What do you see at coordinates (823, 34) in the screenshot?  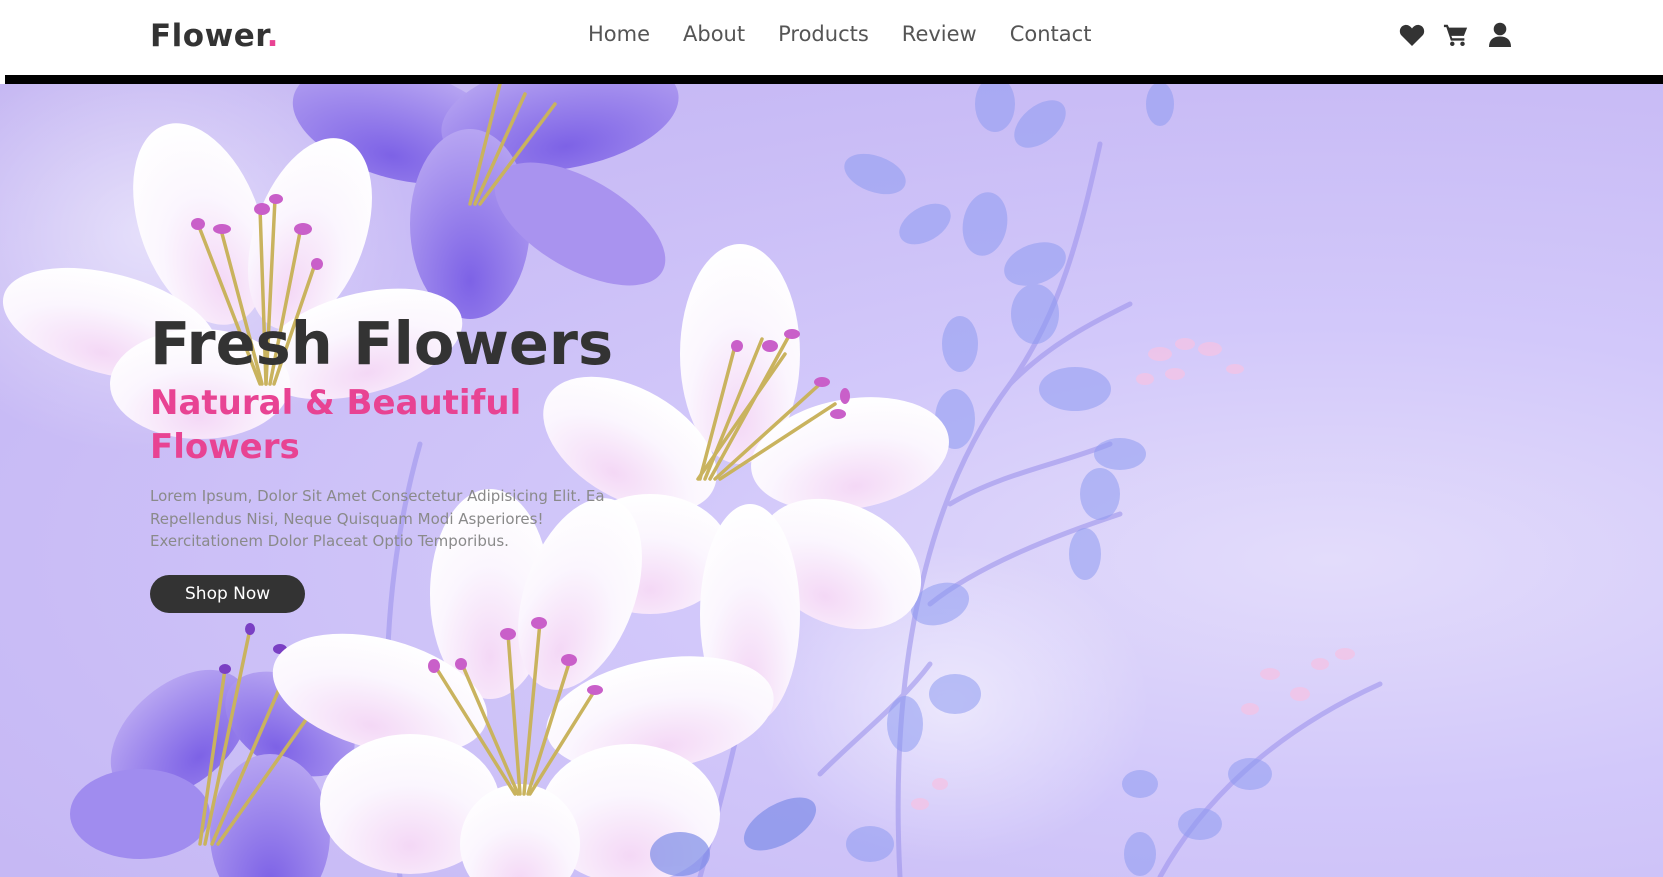 I see `nav-products: Products` at bounding box center [823, 34].